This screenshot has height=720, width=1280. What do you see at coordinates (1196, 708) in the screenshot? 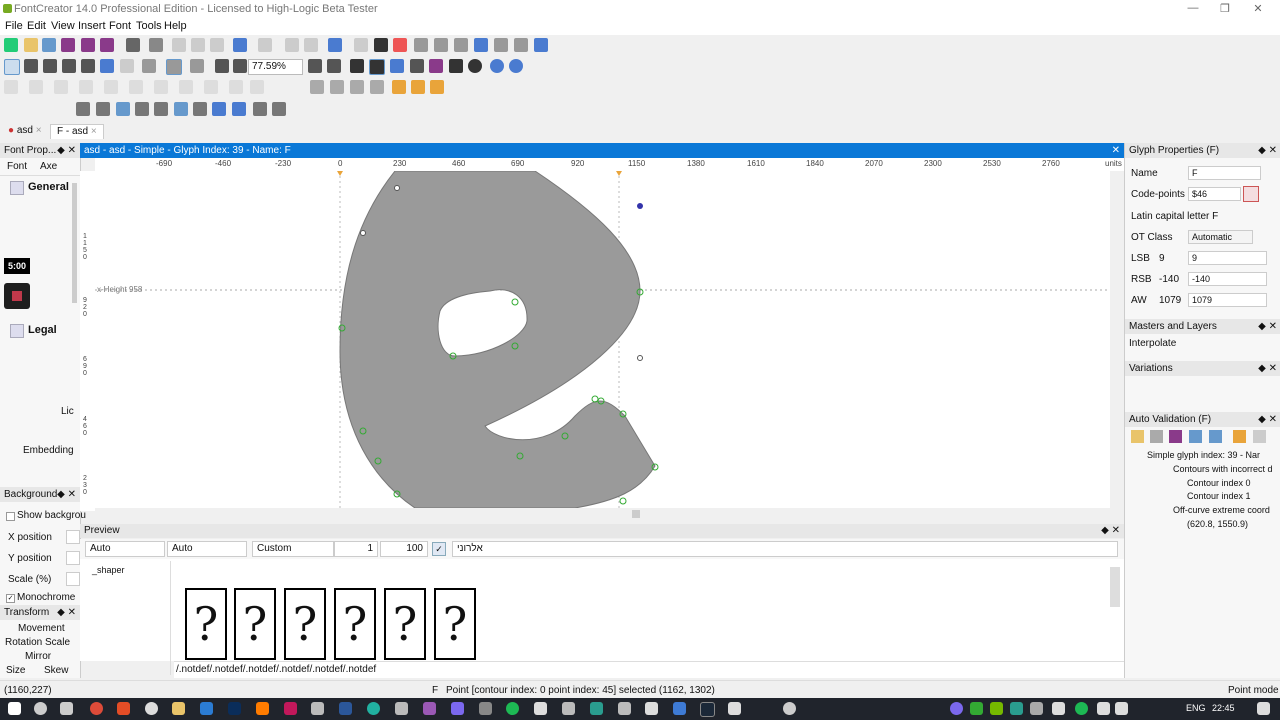
I see `language-indicator: ENG` at bounding box center [1196, 708].